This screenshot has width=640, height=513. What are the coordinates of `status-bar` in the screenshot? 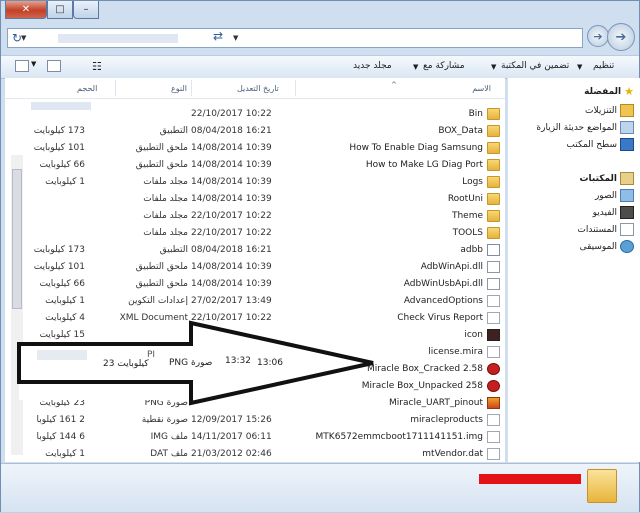 It's located at (320, 487).